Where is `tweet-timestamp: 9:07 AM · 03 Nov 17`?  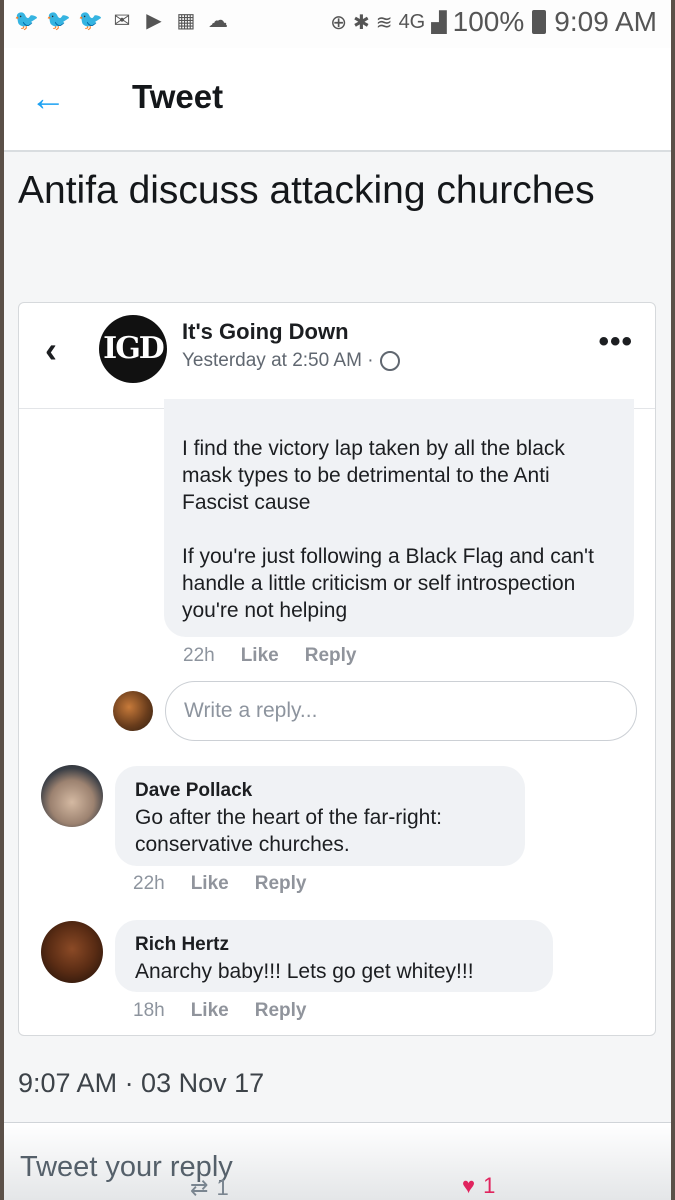 tweet-timestamp: 9:07 AM · 03 Nov 17 is located at coordinates (141, 1083).